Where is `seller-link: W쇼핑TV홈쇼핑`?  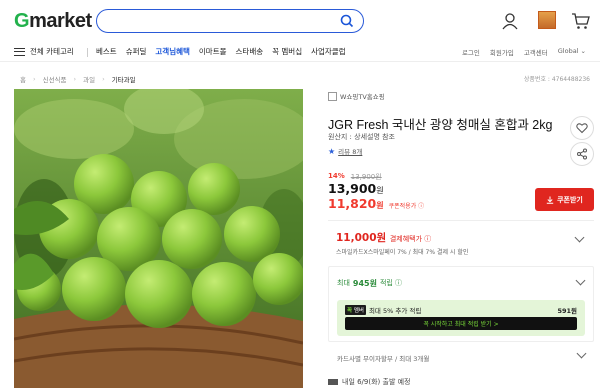
seller-link: W쇼핑TV홈쇼핑 is located at coordinates (356, 96).